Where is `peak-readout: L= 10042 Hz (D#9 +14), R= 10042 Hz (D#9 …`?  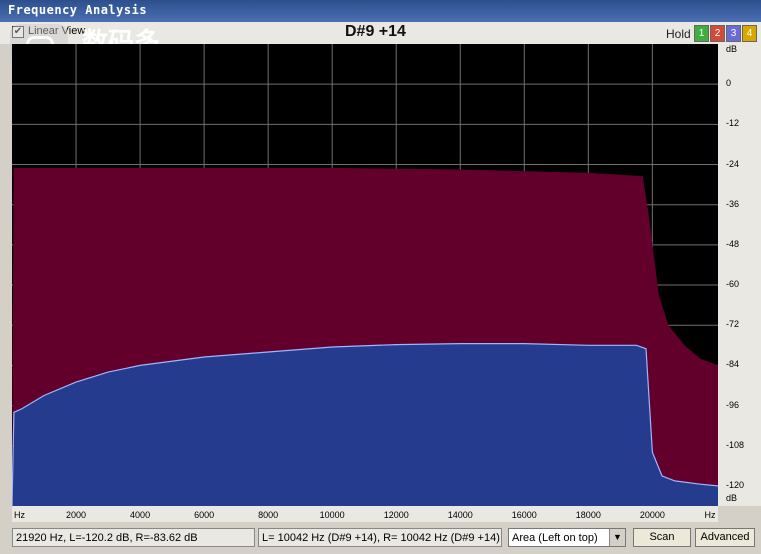 peak-readout: L= 10042 Hz (D#9 +14), R= 10042 Hz (D#9 … is located at coordinates (380, 537).